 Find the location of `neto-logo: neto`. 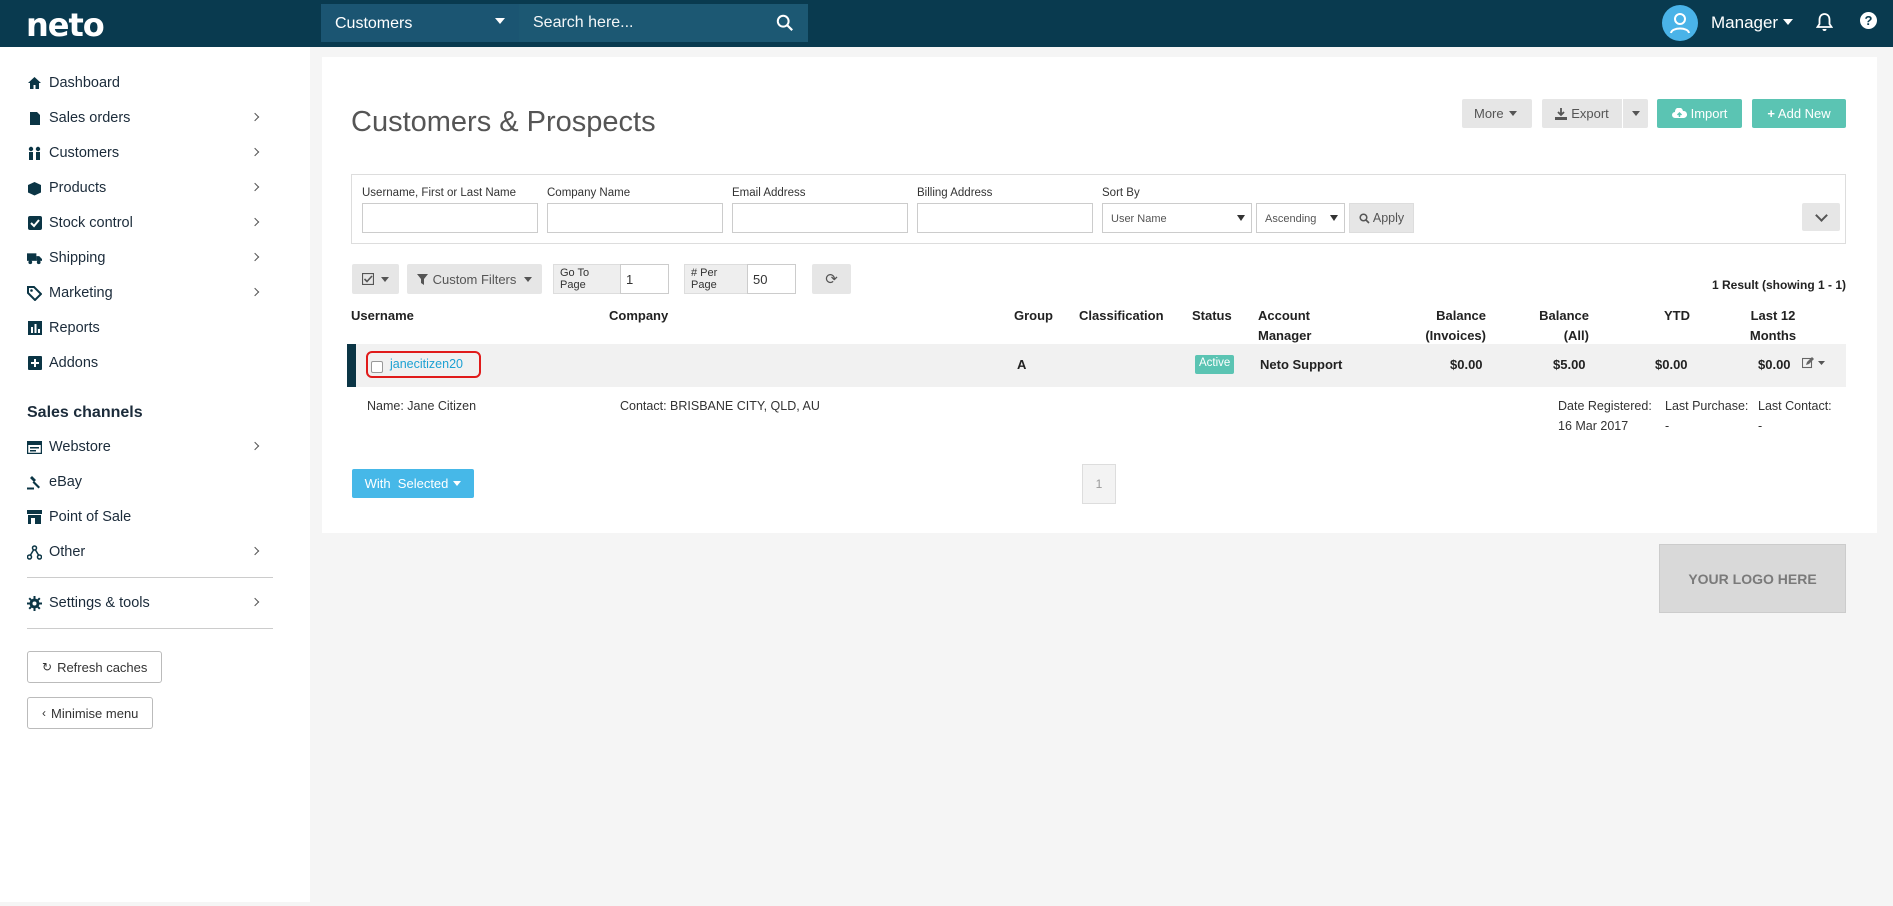

neto-logo: neto is located at coordinates (65, 25).